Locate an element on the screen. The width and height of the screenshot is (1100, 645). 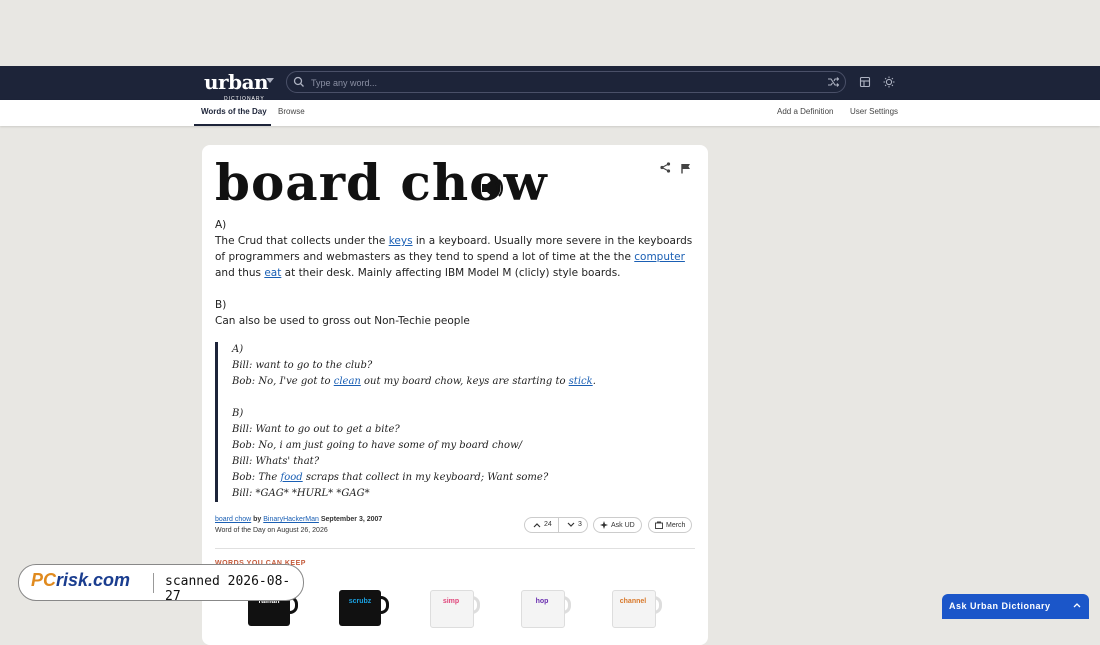
store-icon is located at coordinates (865, 82).